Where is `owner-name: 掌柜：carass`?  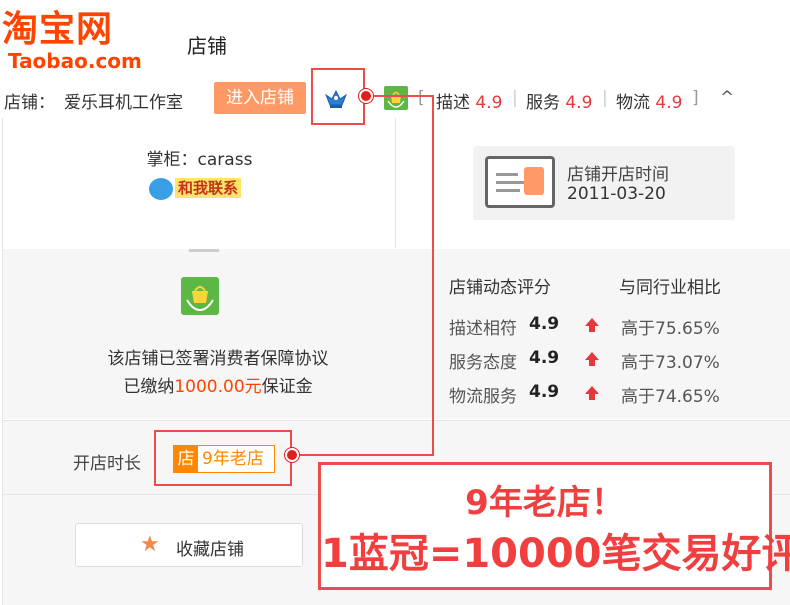 owner-name: 掌柜：carass is located at coordinates (199, 160).